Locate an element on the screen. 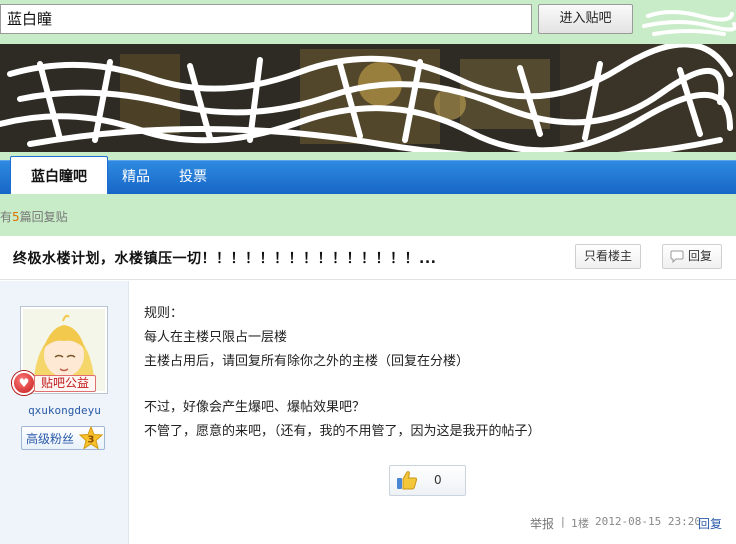 This screenshot has height=544, width=736. thumbs-up-icon is located at coordinates (407, 480).